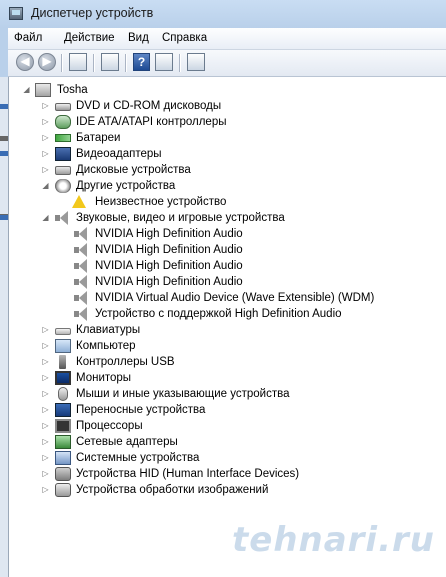  Describe the element at coordinates (184, 38) in the screenshot. I see `menu-help: Справка` at that location.